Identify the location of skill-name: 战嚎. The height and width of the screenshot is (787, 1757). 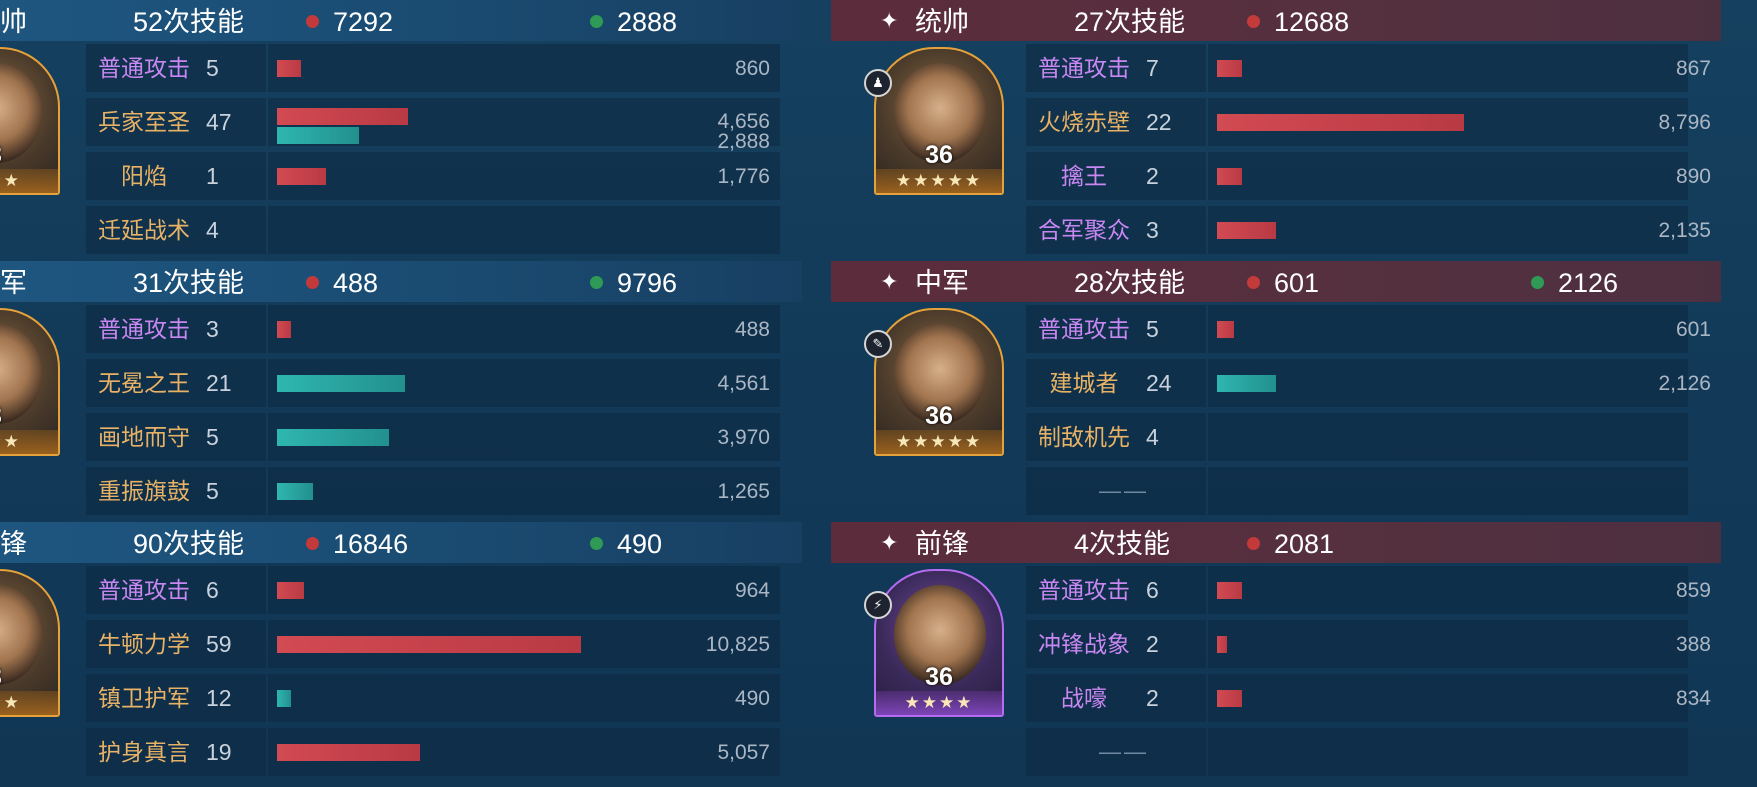
(1084, 698).